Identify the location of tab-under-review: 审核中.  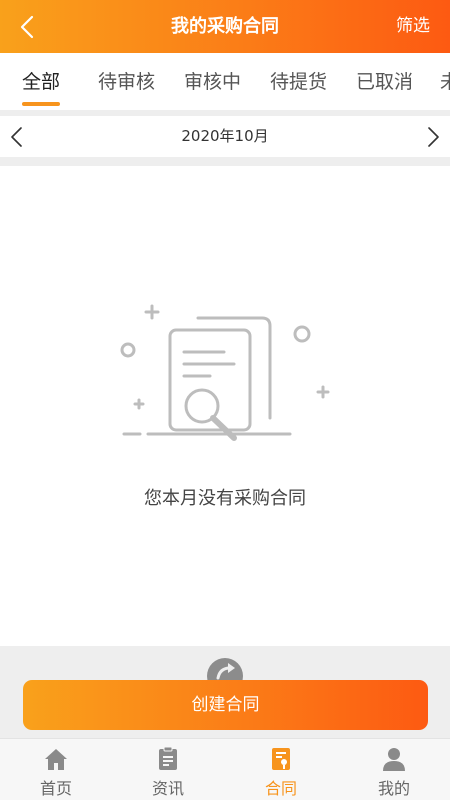
(212, 81).